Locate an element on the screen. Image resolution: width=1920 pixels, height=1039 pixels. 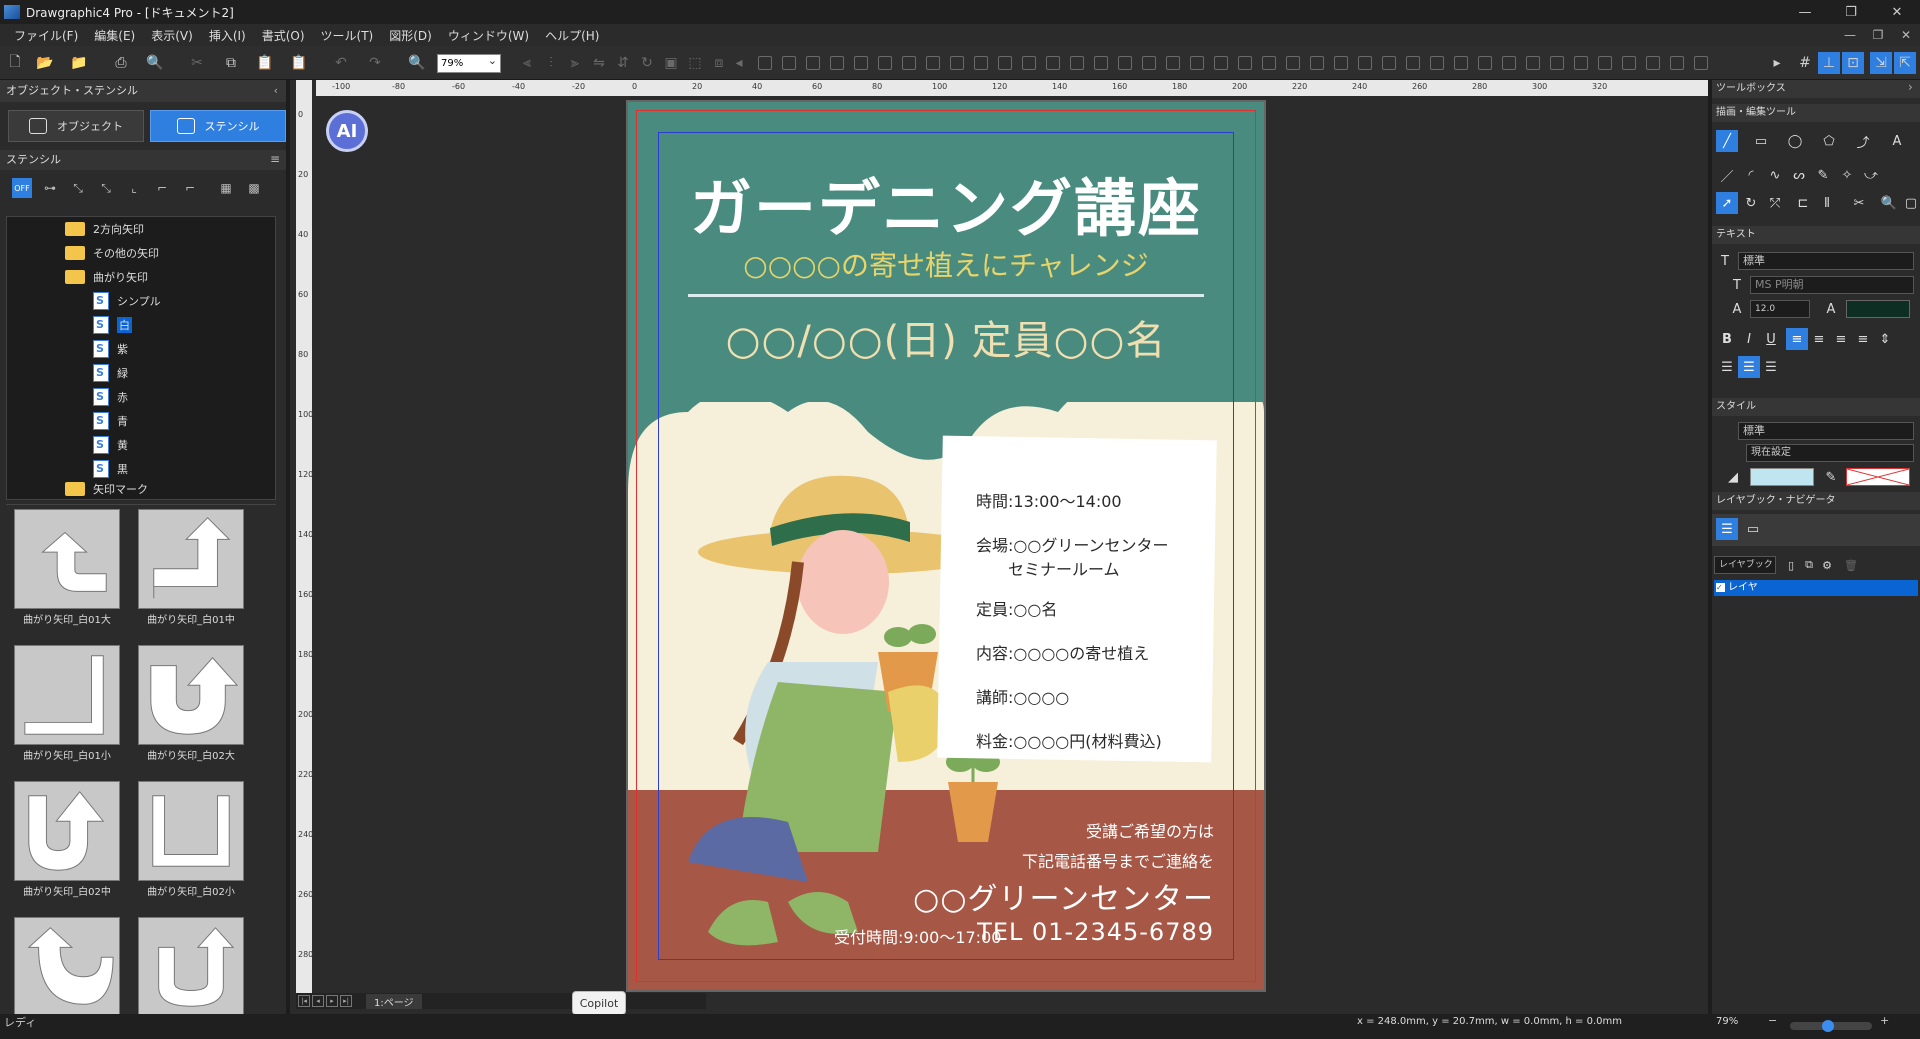
tab-stencil: ステンシル is located at coordinates (218, 126).